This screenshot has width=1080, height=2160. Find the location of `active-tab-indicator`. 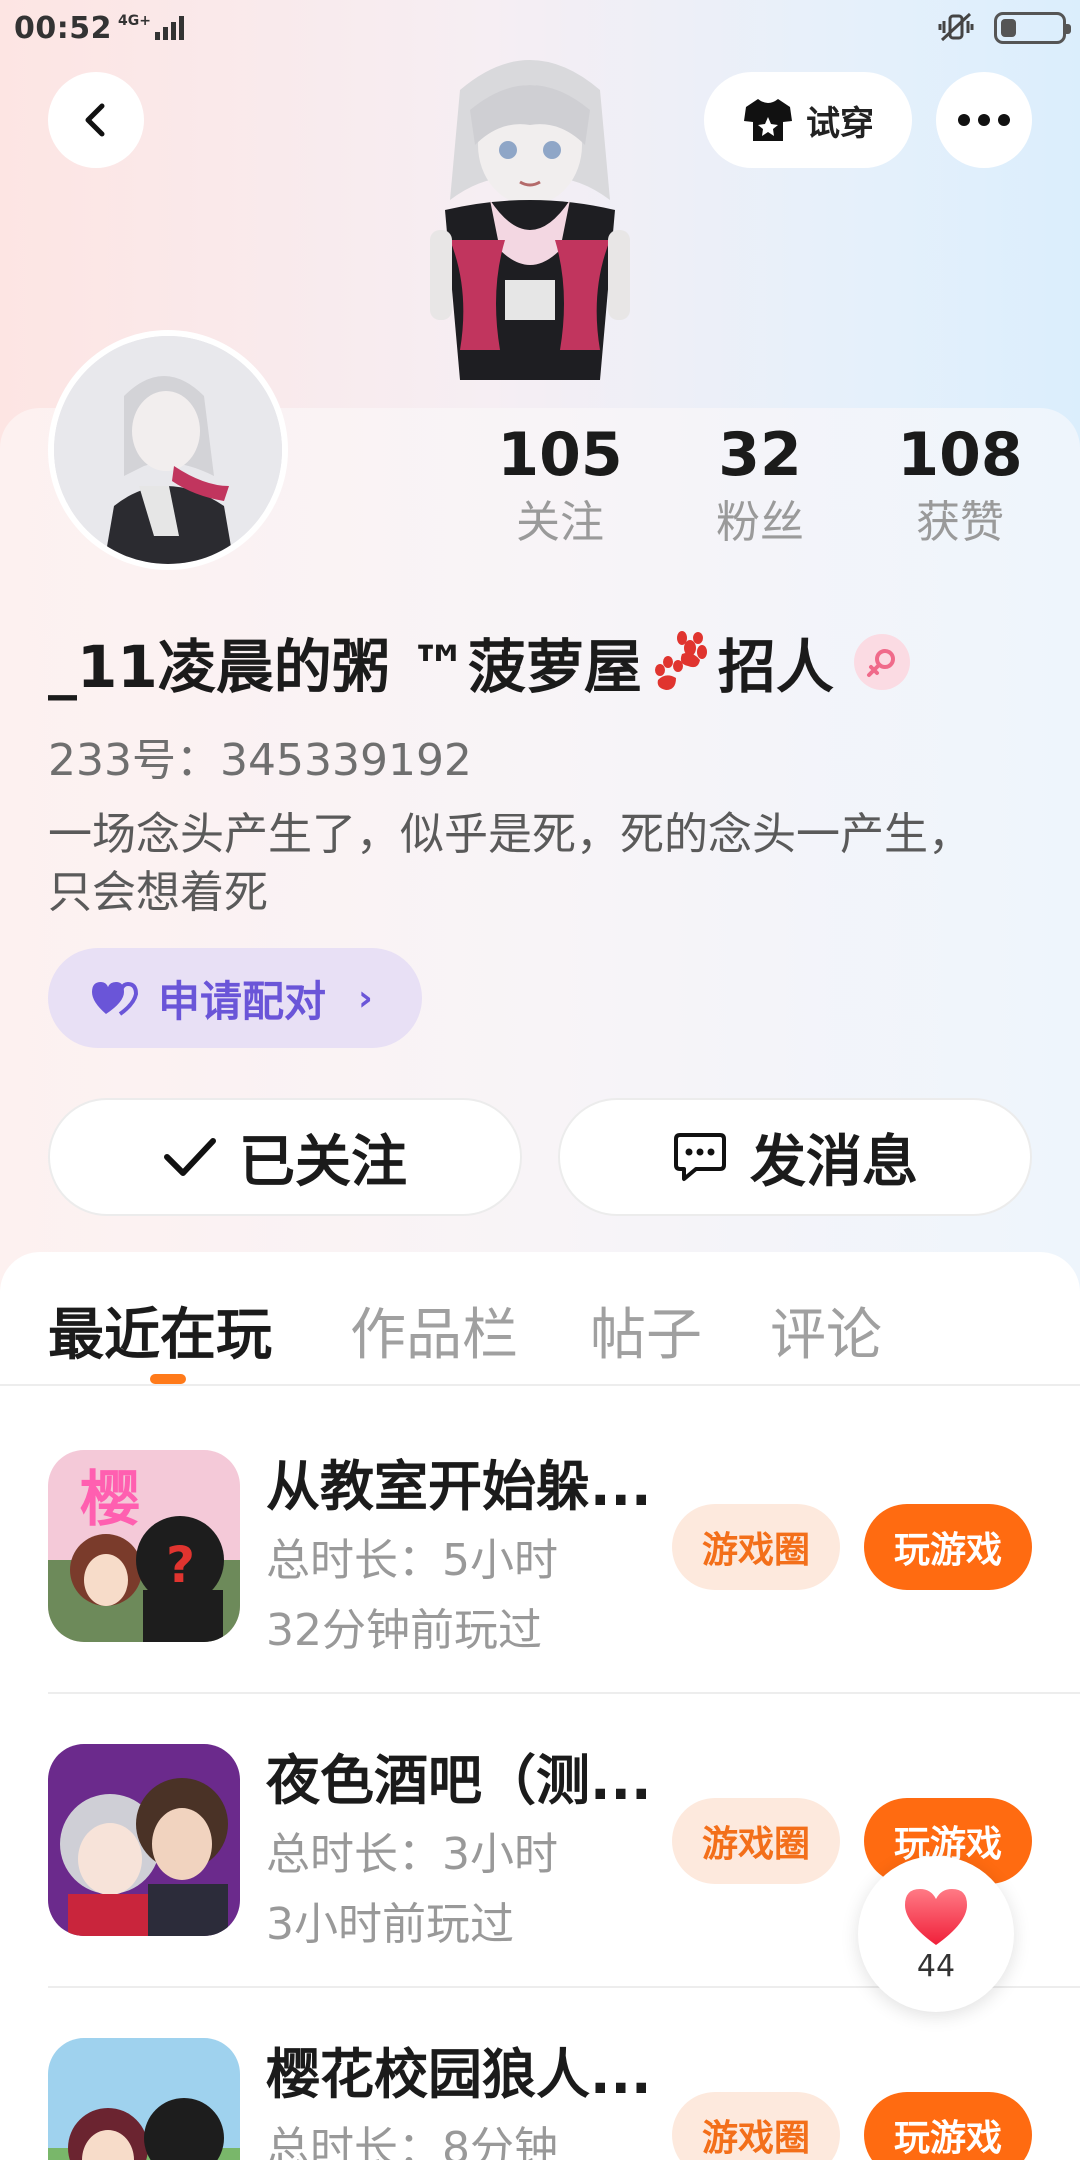

active-tab-indicator is located at coordinates (168, 1379).